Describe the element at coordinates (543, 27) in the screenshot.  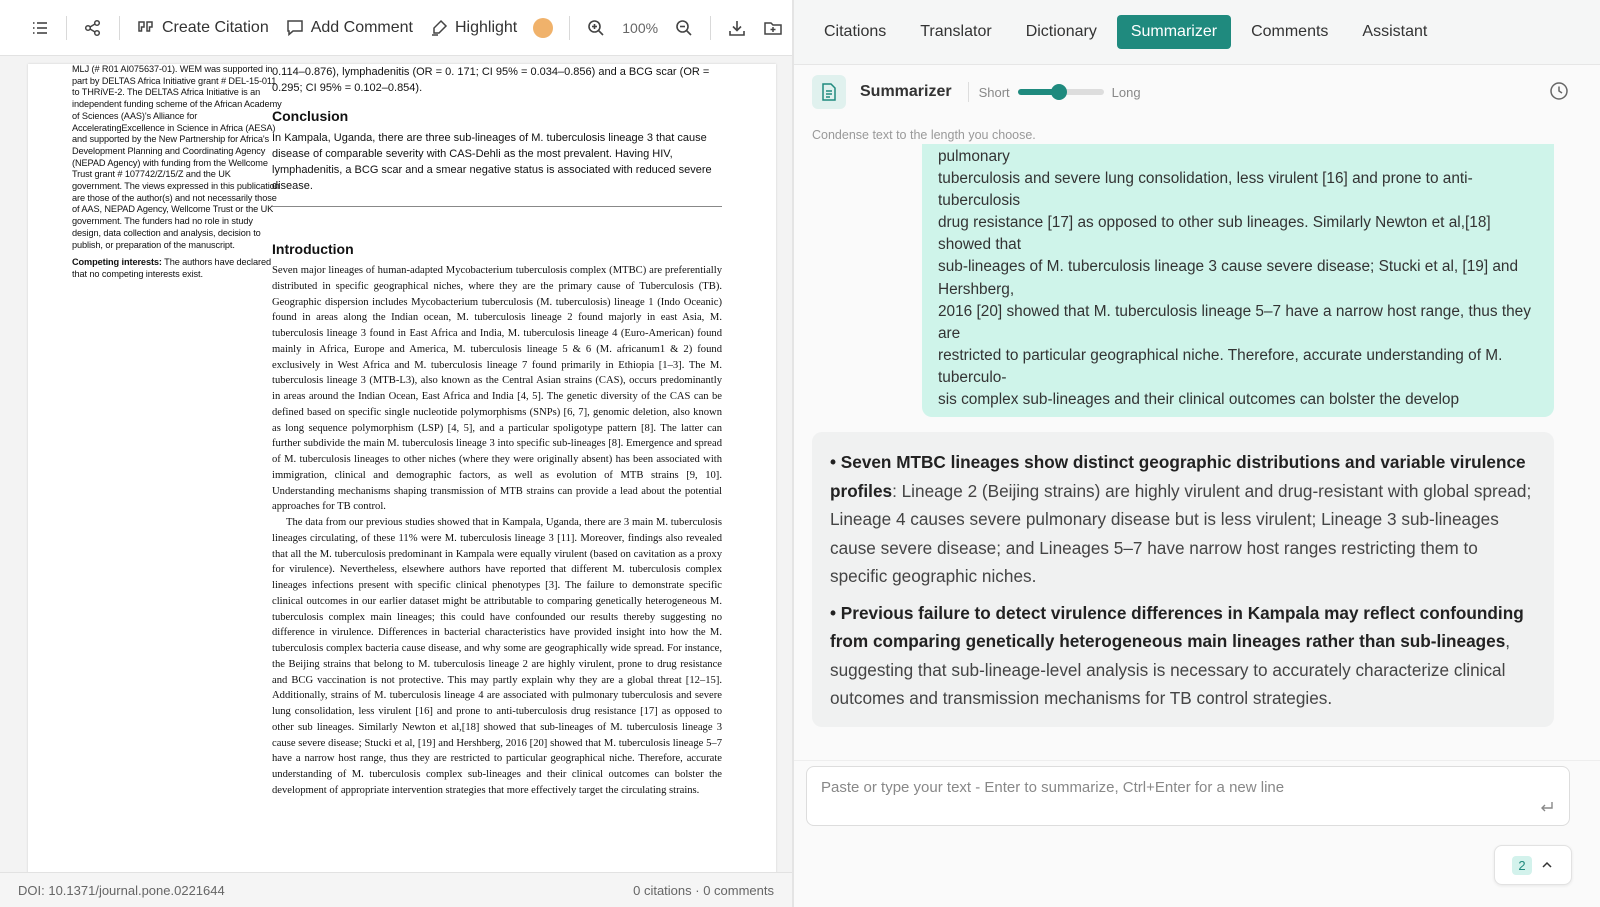
I see `highlight-color-swatch` at that location.